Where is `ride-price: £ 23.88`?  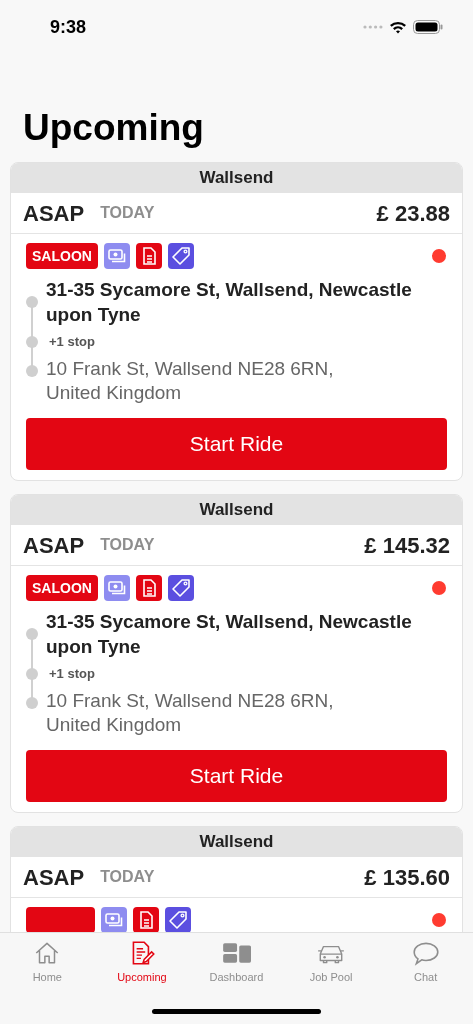
ride-price: £ 23.88 is located at coordinates (413, 213).